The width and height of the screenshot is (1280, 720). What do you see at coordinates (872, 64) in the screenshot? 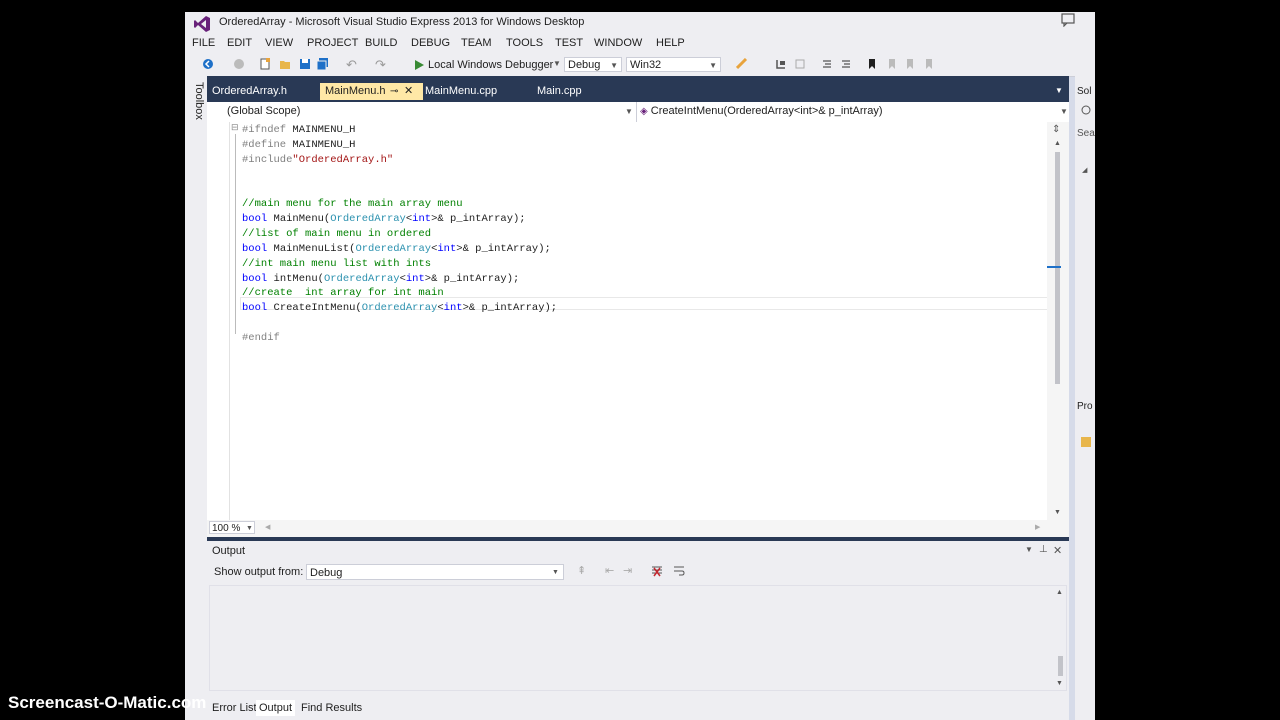
I see `bookmark-icon` at bounding box center [872, 64].